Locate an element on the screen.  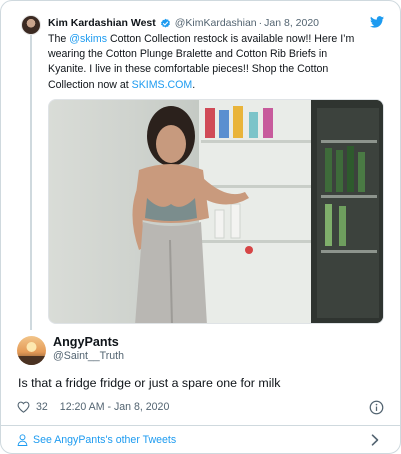
reply-author-avatar is located at coordinates (31, 350).